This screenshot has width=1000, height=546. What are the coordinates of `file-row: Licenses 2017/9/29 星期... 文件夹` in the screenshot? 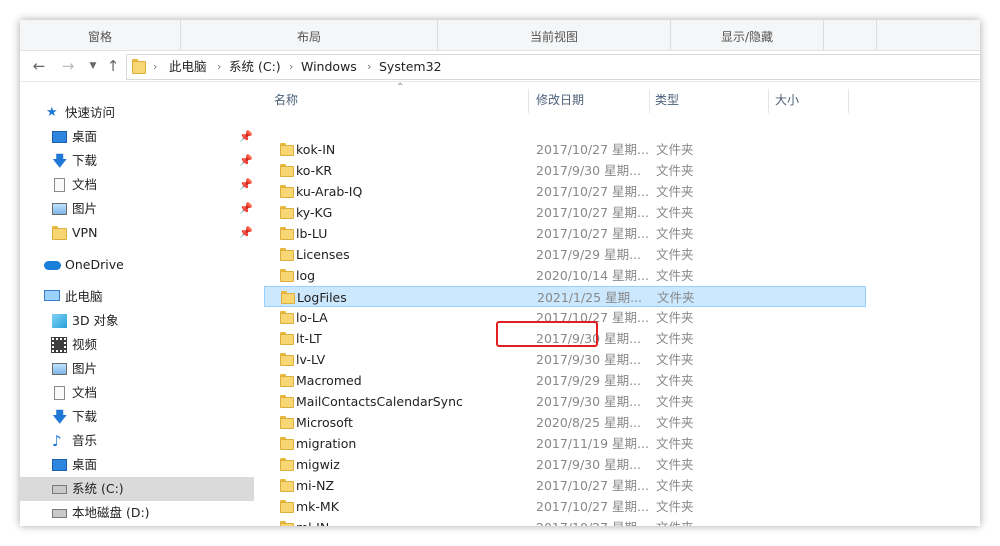 It's located at (565, 254).